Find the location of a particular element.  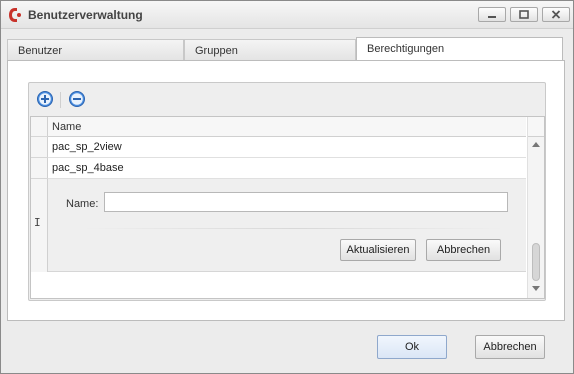

add-icon is located at coordinates (45, 99).